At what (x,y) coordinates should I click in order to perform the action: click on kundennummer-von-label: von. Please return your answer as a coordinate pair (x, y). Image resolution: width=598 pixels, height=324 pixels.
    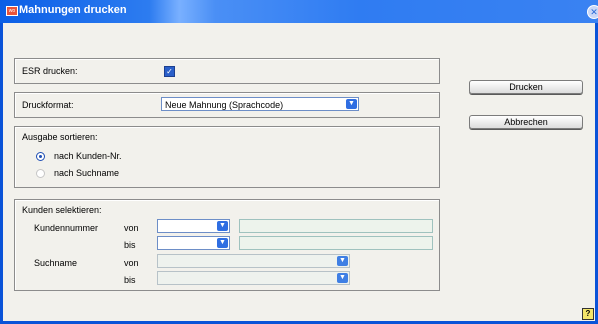
    Looking at the image, I should click on (131, 228).